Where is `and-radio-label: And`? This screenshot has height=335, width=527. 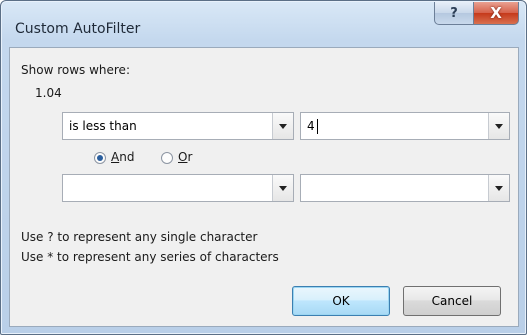
and-radio-label: And is located at coordinates (122, 157).